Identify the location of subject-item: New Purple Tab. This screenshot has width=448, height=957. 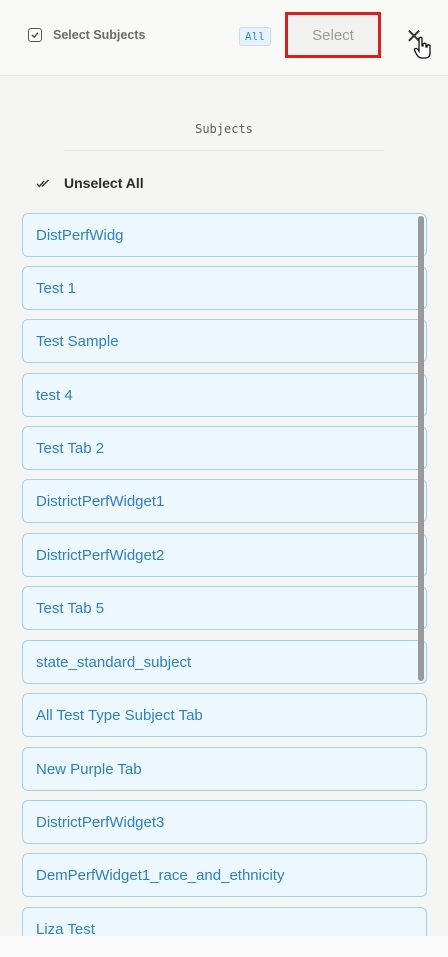
(224, 769).